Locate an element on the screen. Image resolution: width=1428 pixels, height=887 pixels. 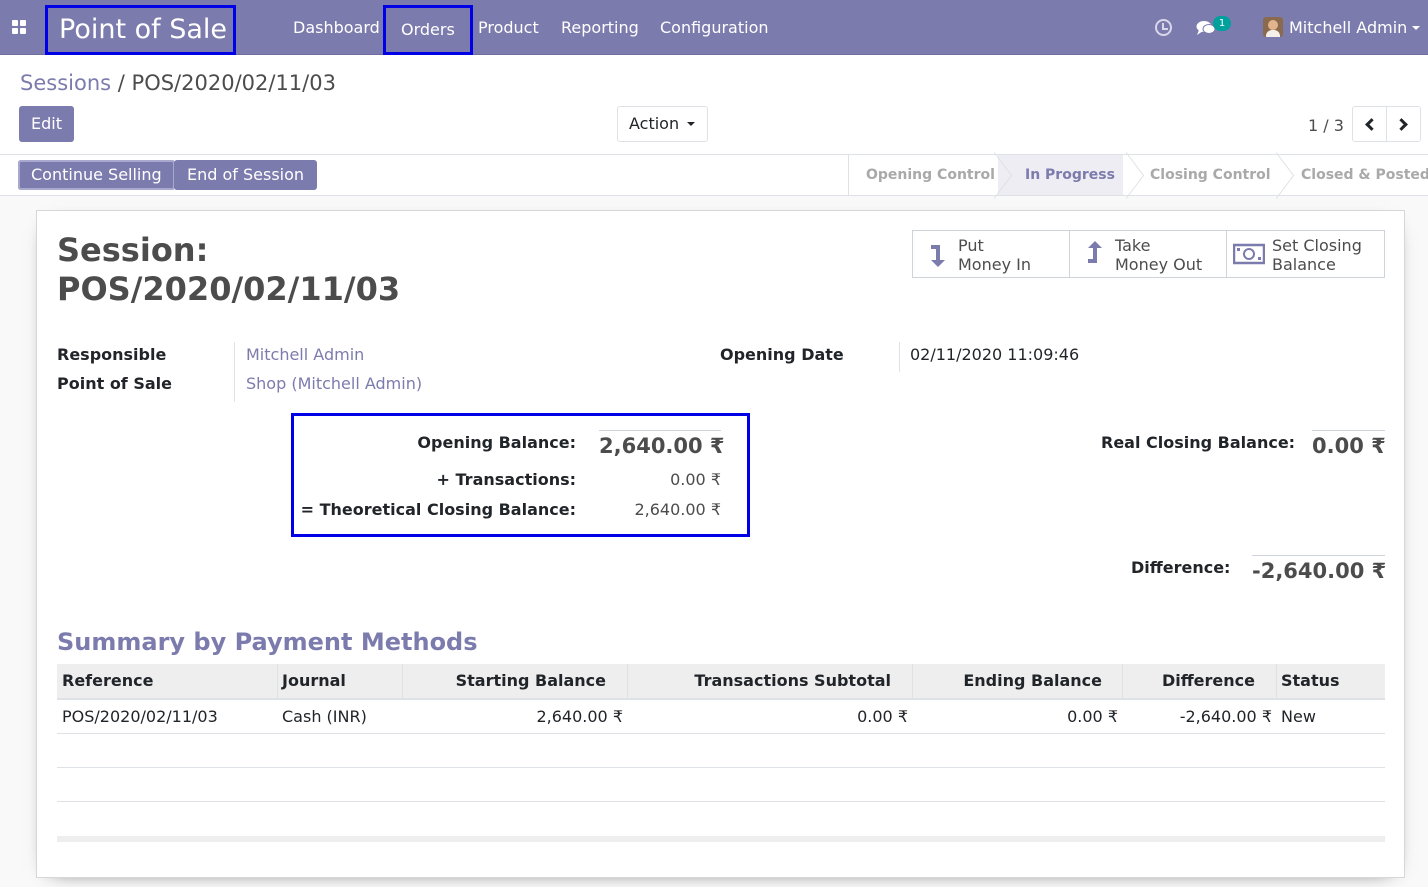
chevron-down-icon is located at coordinates (1416, 28).